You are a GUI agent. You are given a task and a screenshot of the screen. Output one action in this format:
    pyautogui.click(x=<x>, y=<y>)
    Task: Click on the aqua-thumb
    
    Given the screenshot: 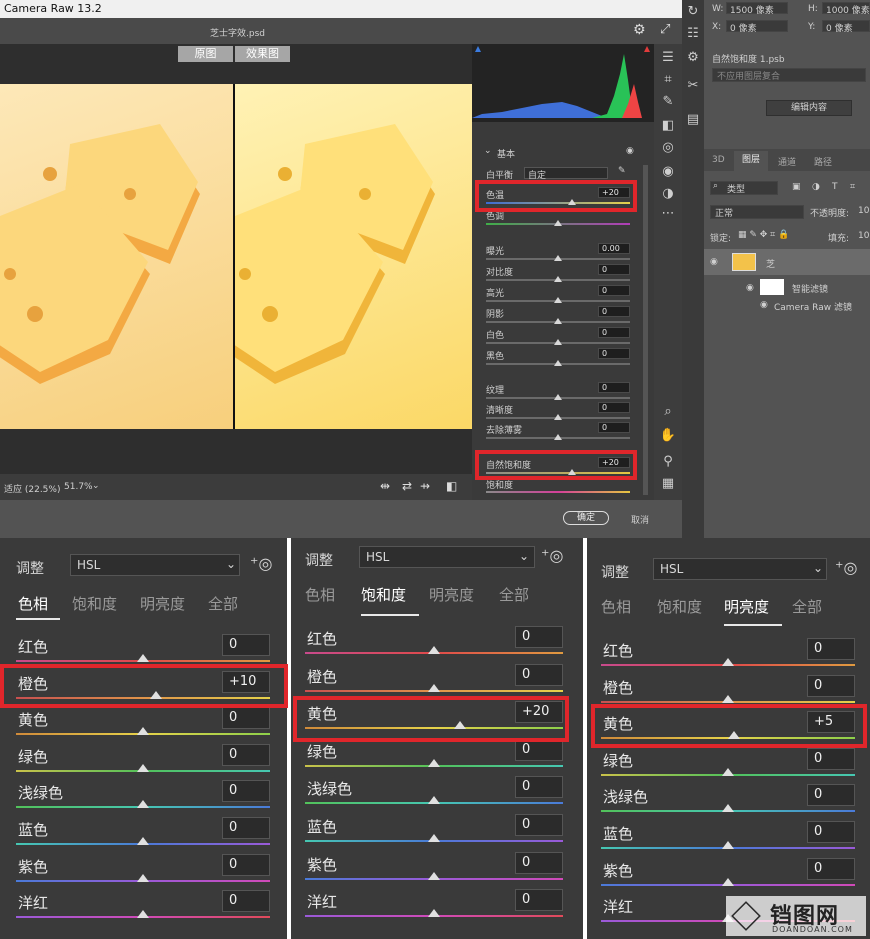 What is the action you would take?
    pyautogui.click(x=434, y=800)
    